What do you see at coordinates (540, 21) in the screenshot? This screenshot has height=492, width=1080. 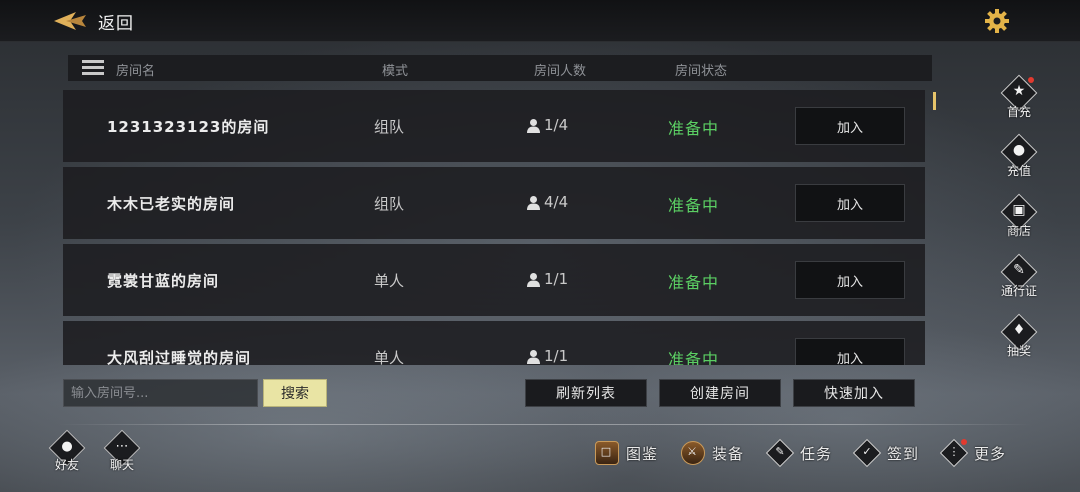 I see `top-bar: 返回` at bounding box center [540, 21].